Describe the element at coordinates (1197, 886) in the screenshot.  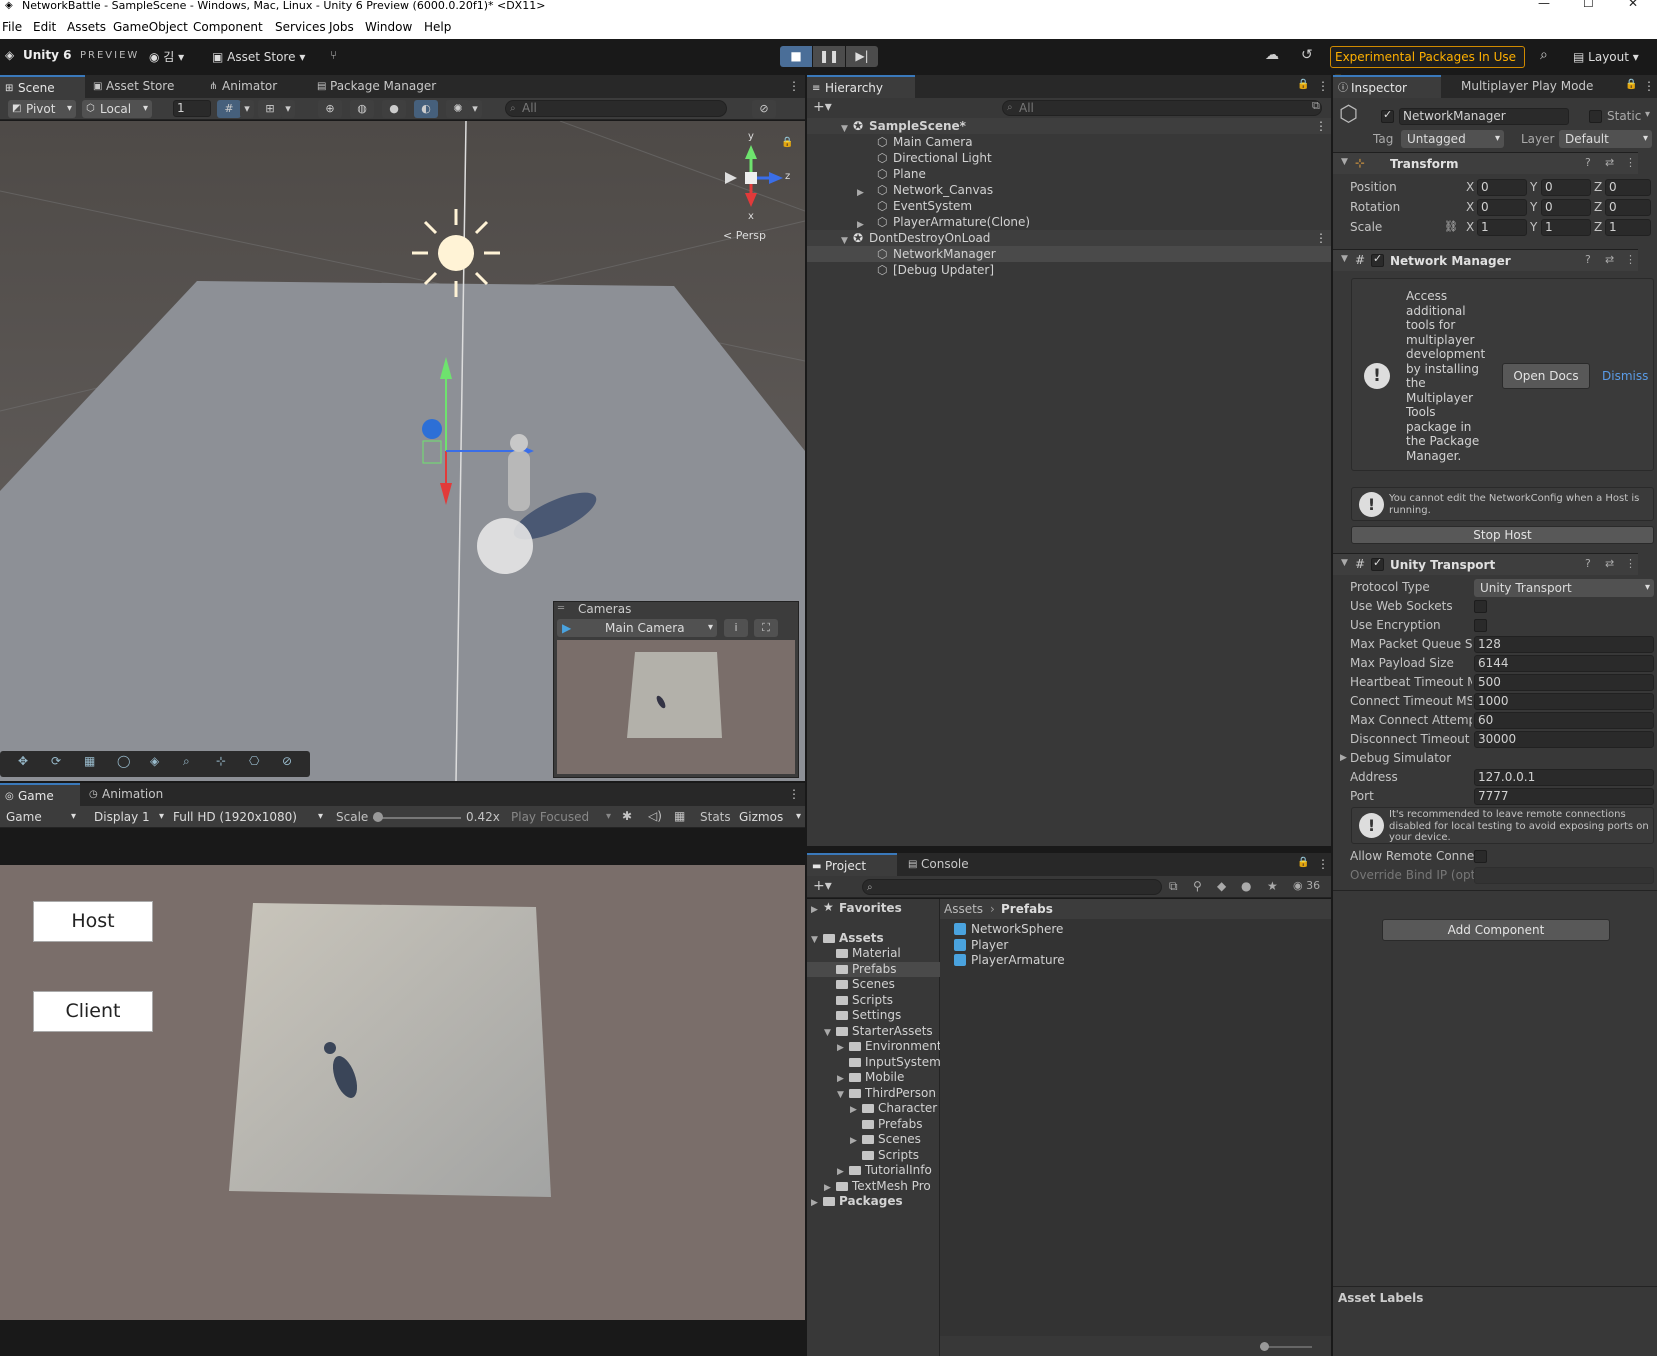
I see `filter-icon: ⚲` at that location.